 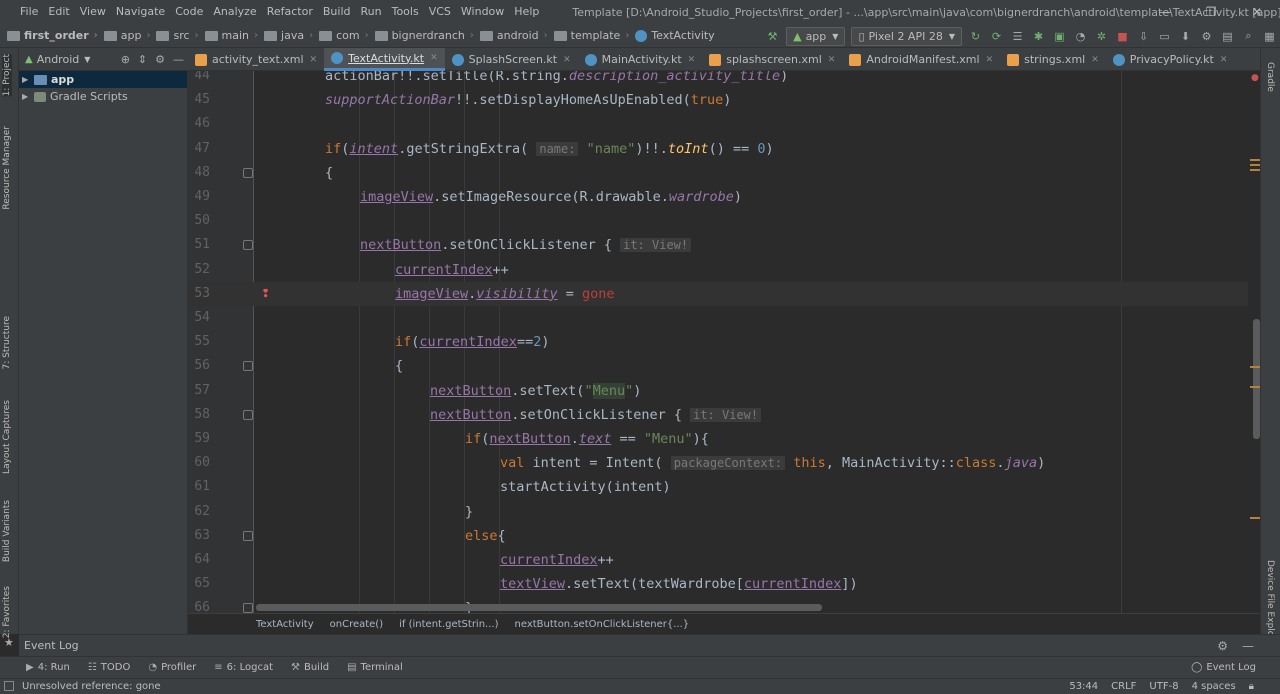 What do you see at coordinates (142, 59) in the screenshot?
I see `collapse-icon: ⇕` at bounding box center [142, 59].